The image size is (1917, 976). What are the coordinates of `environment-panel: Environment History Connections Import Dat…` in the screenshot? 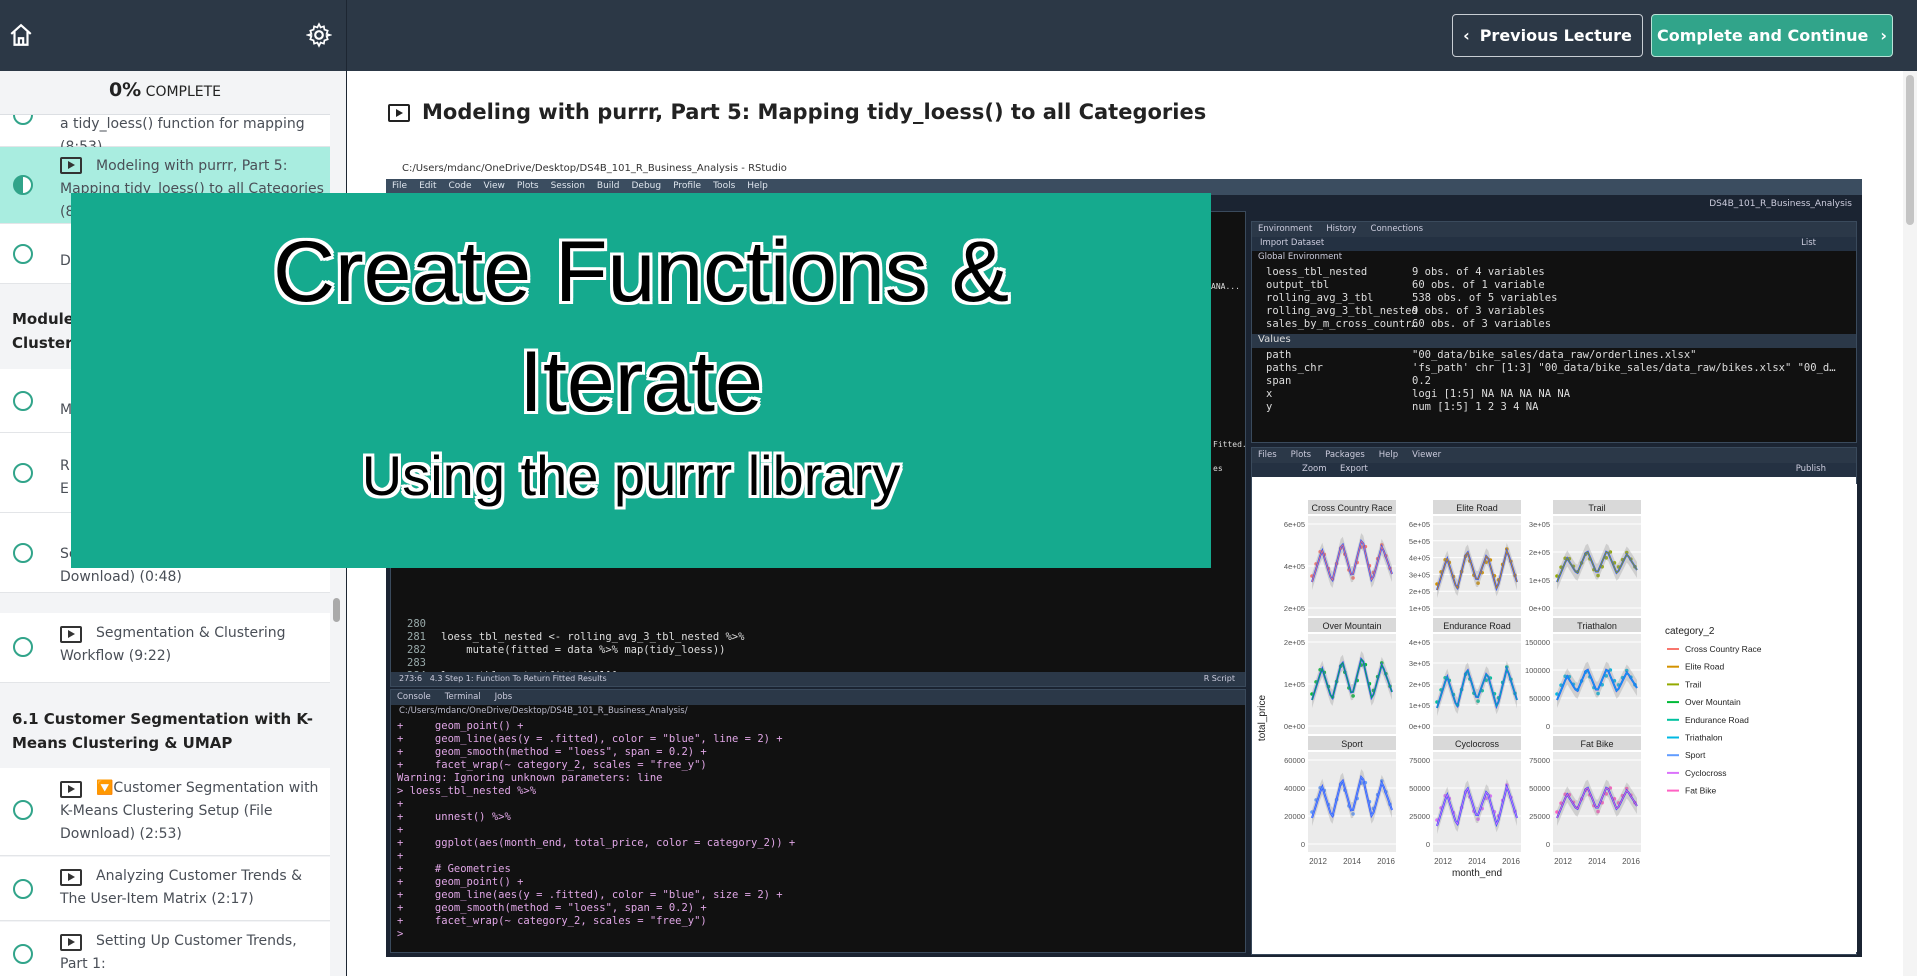 It's located at (1554, 332).